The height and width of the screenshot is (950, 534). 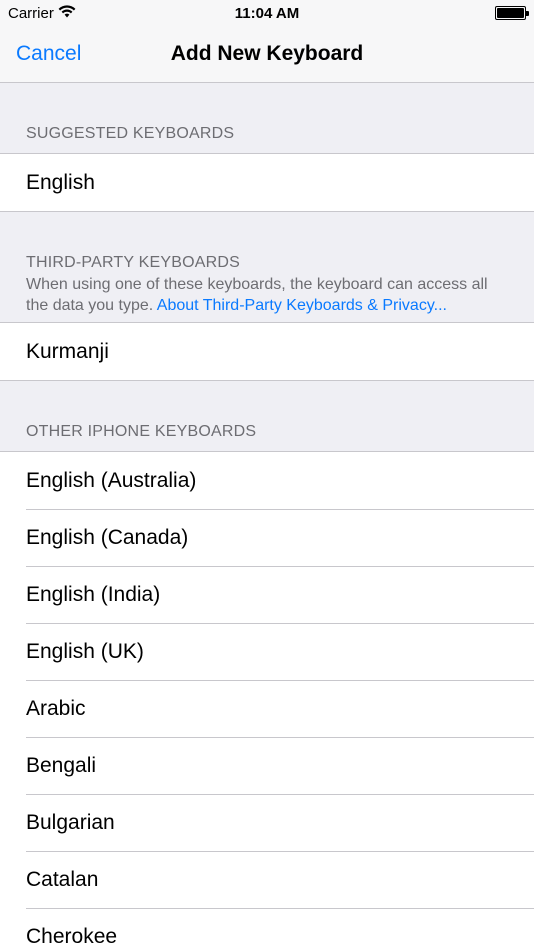 What do you see at coordinates (267, 879) in the screenshot?
I see `keyboard-row: Catalan` at bounding box center [267, 879].